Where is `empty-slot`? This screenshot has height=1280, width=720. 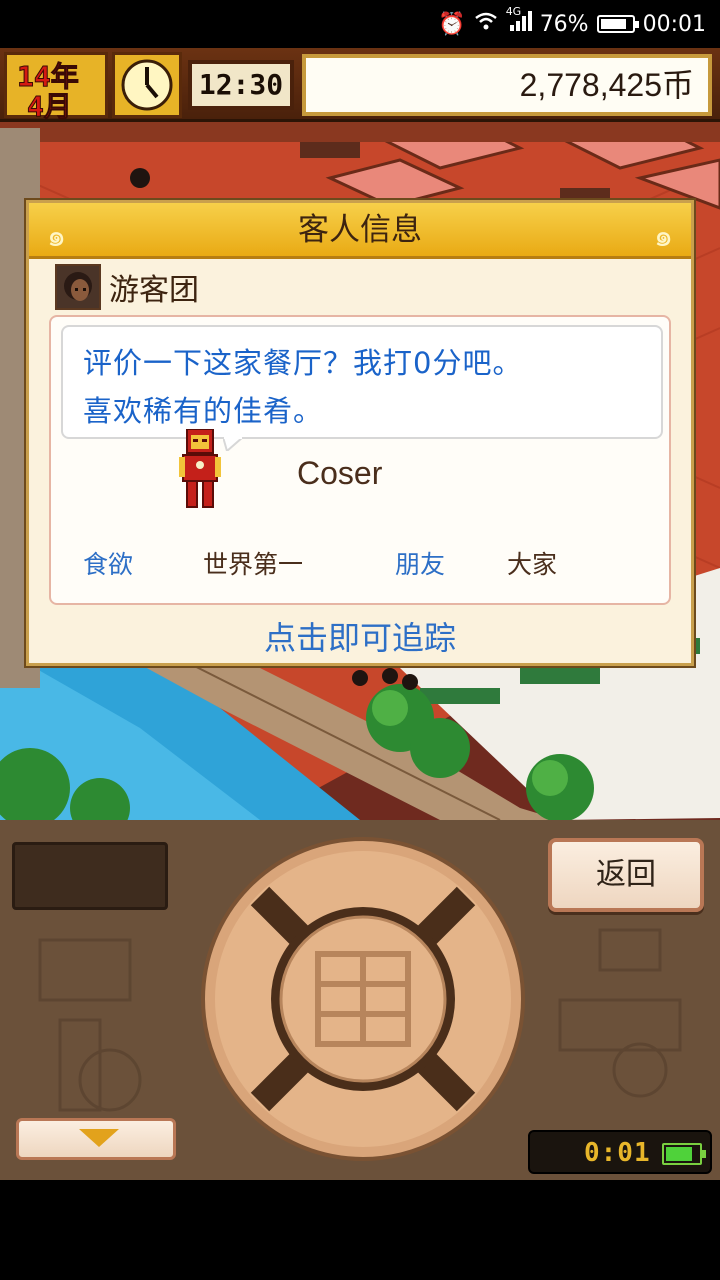
empty-slot is located at coordinates (90, 876).